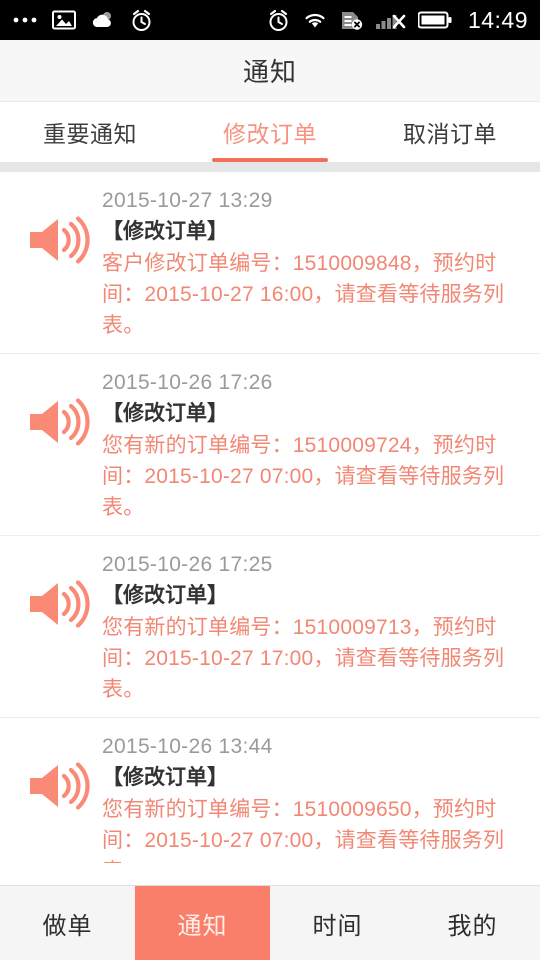 The height and width of the screenshot is (960, 540). Describe the element at coordinates (270, 874) in the screenshot. I see `bottom-nav-spacer` at that location.